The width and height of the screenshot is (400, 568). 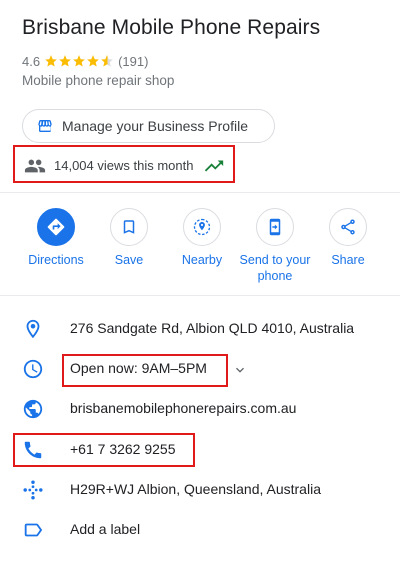 What do you see at coordinates (275, 268) in the screenshot?
I see `send-to-phone-label: Send to your phone` at bounding box center [275, 268].